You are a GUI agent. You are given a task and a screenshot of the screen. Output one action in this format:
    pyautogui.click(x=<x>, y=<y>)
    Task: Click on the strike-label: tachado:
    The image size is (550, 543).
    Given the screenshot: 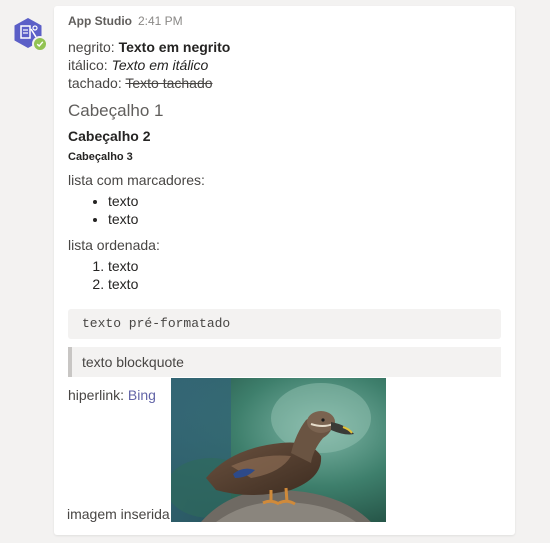 What is the action you would take?
    pyautogui.click(x=95, y=83)
    